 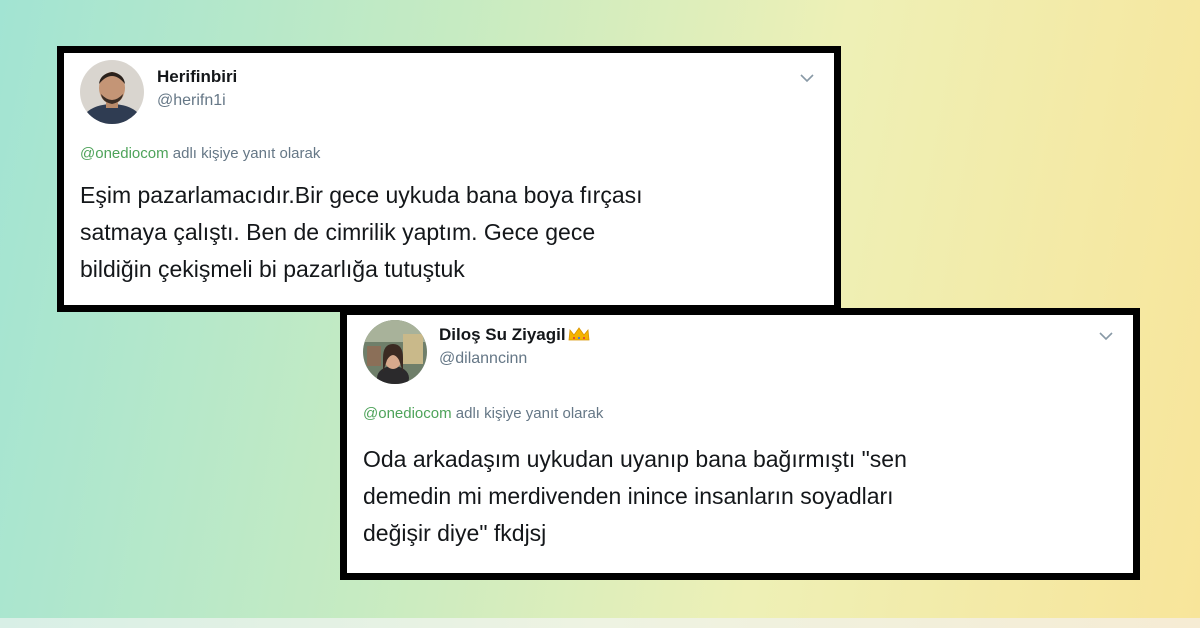 What do you see at coordinates (483, 359) in the screenshot?
I see `user-handle: @dilanncinn` at bounding box center [483, 359].